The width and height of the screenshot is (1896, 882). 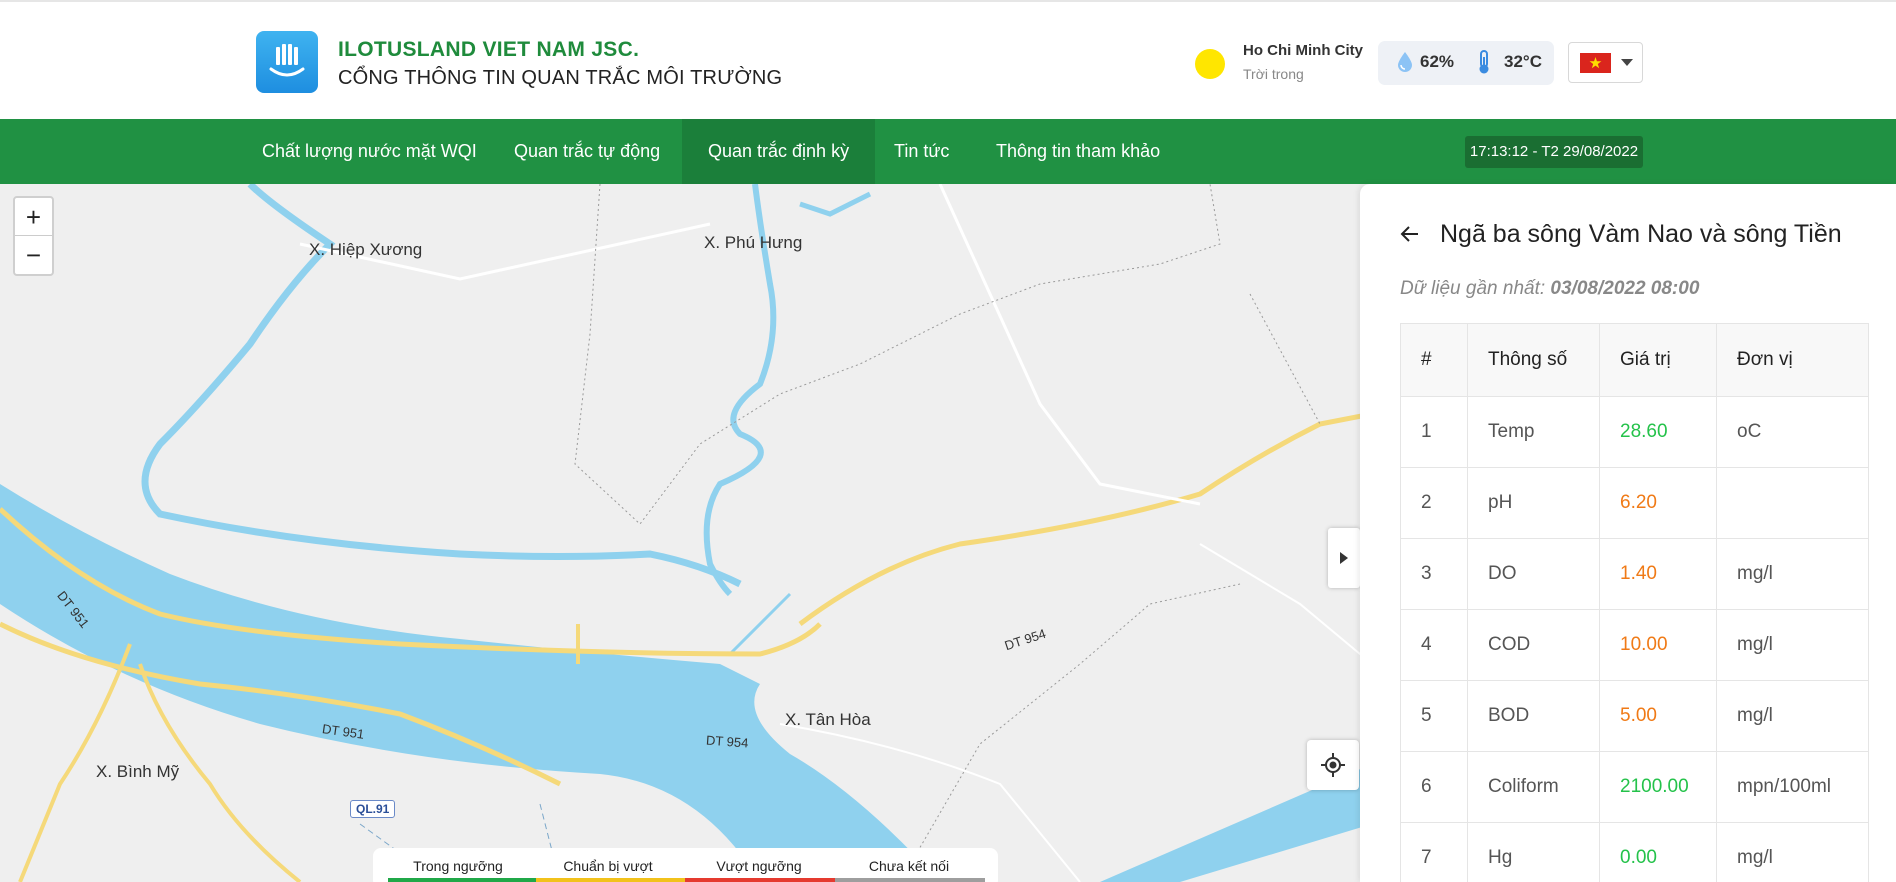 What do you see at coordinates (1657, 360) in the screenshot?
I see `column-header: Giá trị` at bounding box center [1657, 360].